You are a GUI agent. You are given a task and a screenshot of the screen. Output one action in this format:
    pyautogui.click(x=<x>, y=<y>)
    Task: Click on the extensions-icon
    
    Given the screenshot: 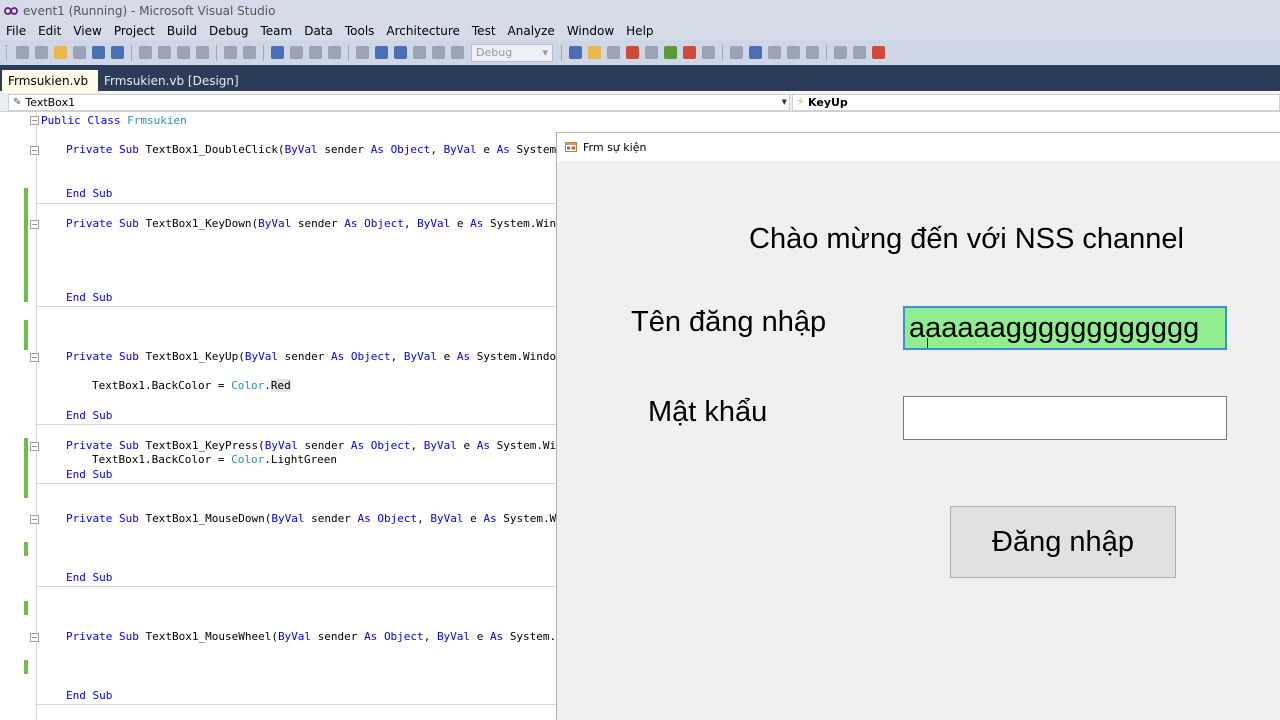 What is the action you would take?
    pyautogui.click(x=859, y=52)
    